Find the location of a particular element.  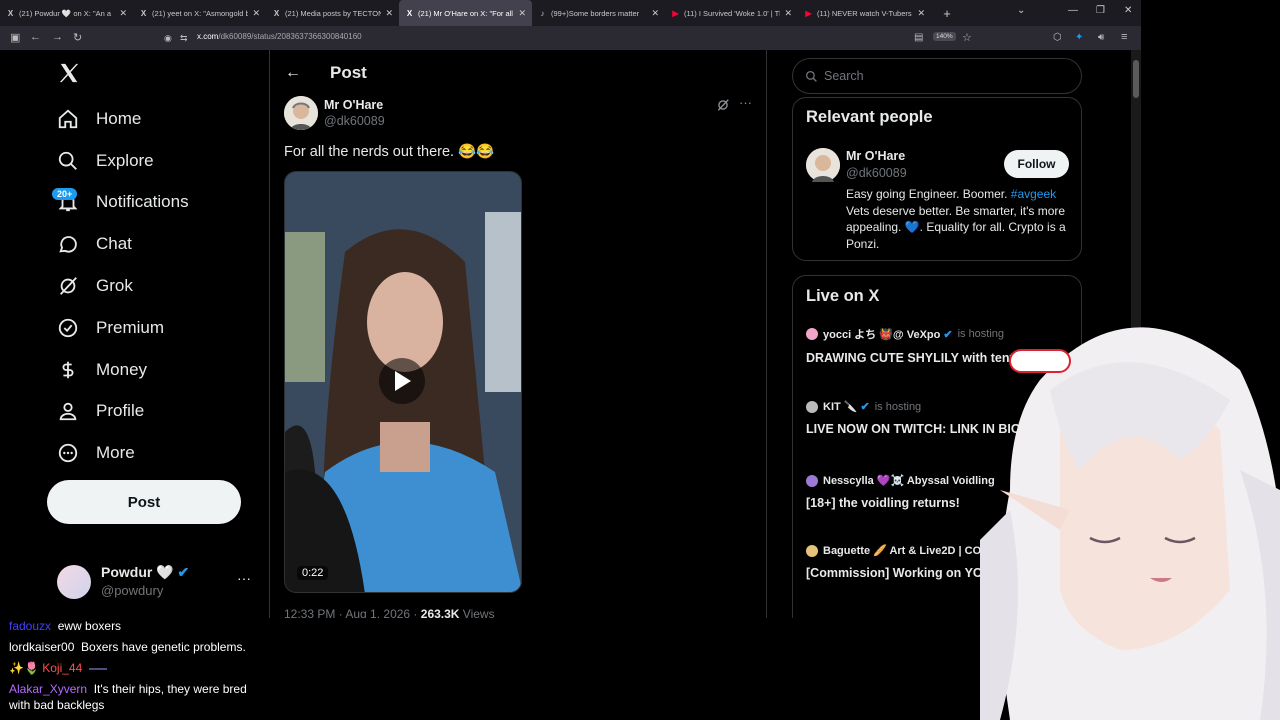

account-handle: @powdury is located at coordinates (132, 590).